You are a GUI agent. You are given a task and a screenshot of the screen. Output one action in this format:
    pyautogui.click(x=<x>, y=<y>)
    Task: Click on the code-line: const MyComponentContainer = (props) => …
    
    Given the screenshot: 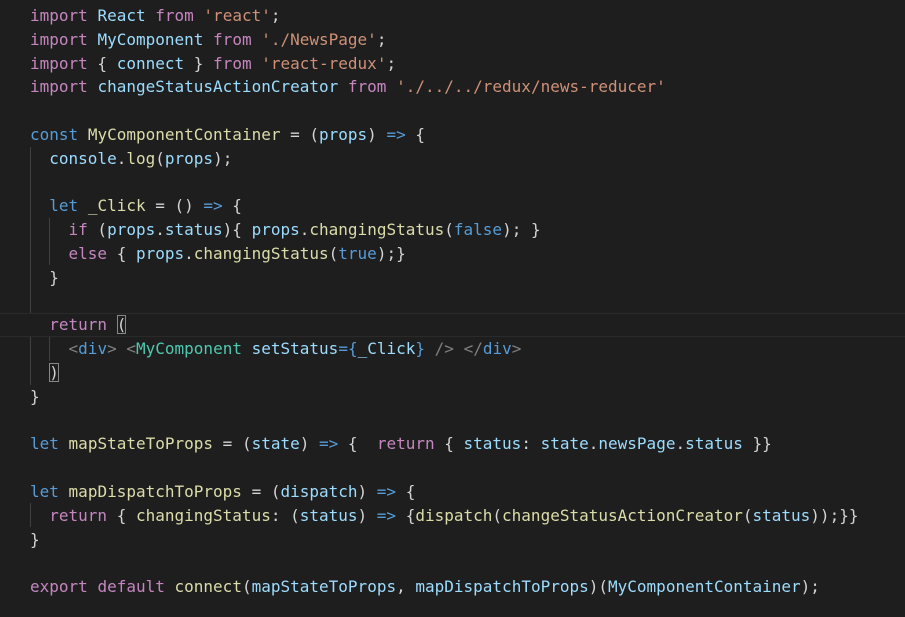 What is the action you would take?
    pyautogui.click(x=467, y=135)
    